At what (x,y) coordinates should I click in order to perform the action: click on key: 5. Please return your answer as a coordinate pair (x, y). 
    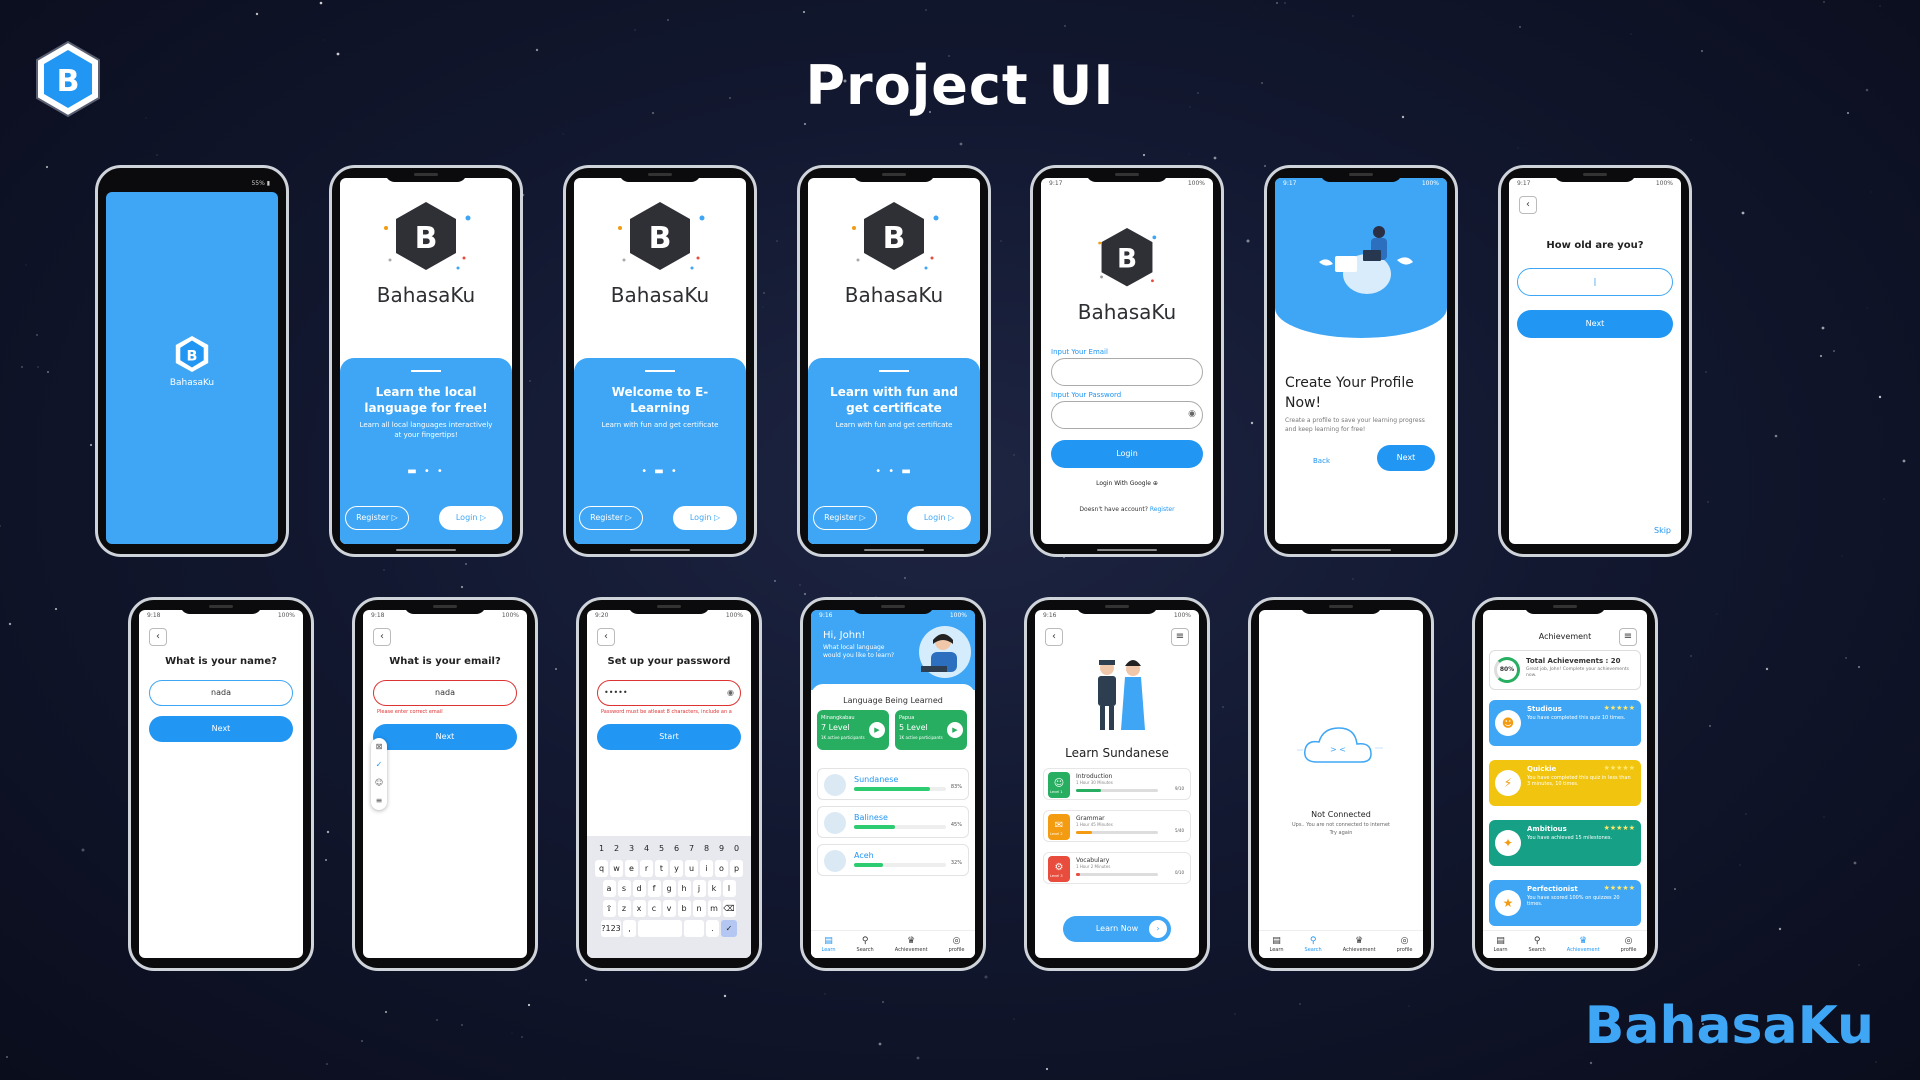
    Looking at the image, I should click on (661, 848).